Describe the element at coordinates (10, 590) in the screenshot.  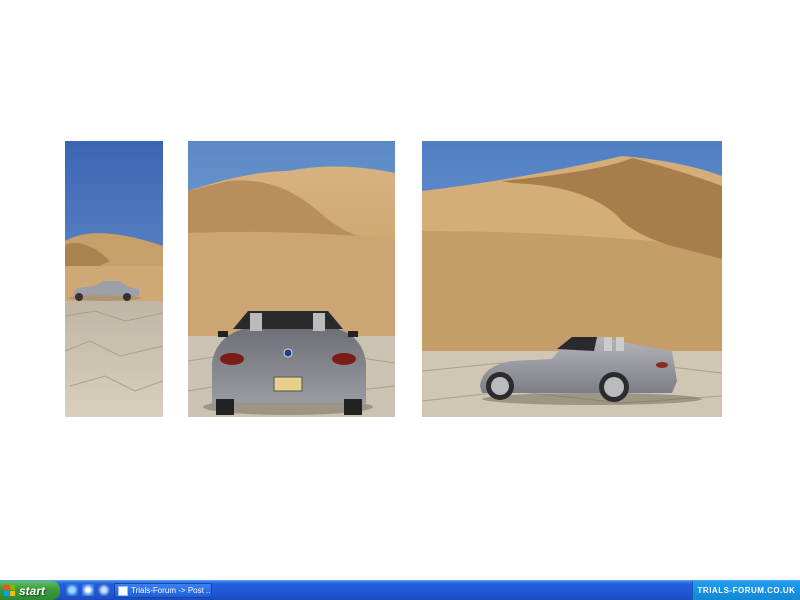
I see `windows-flag-icon` at that location.